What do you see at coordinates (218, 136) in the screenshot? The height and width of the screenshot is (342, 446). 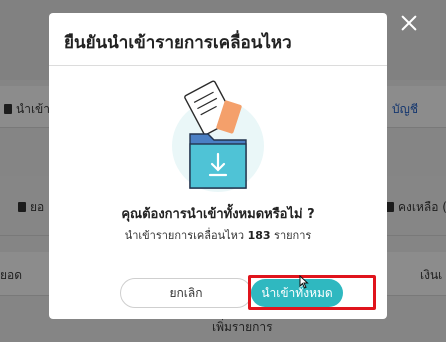 I see `import-folder-illustration` at bounding box center [218, 136].